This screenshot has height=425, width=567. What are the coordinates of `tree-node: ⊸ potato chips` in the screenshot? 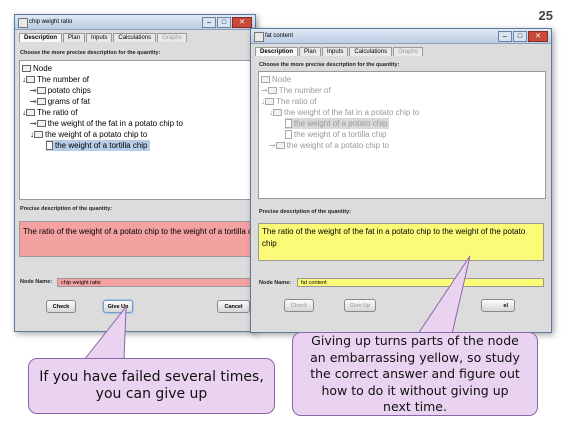 It's located at (60, 90).